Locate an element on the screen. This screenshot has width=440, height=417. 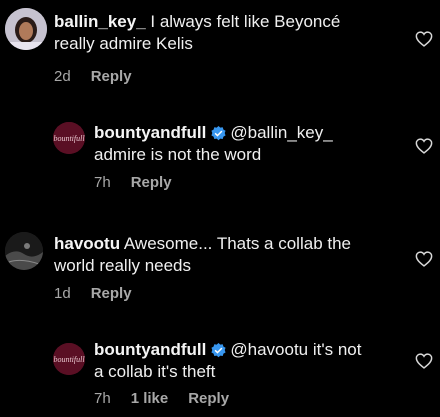
reply-text: @havootu it's not is located at coordinates (296, 349).